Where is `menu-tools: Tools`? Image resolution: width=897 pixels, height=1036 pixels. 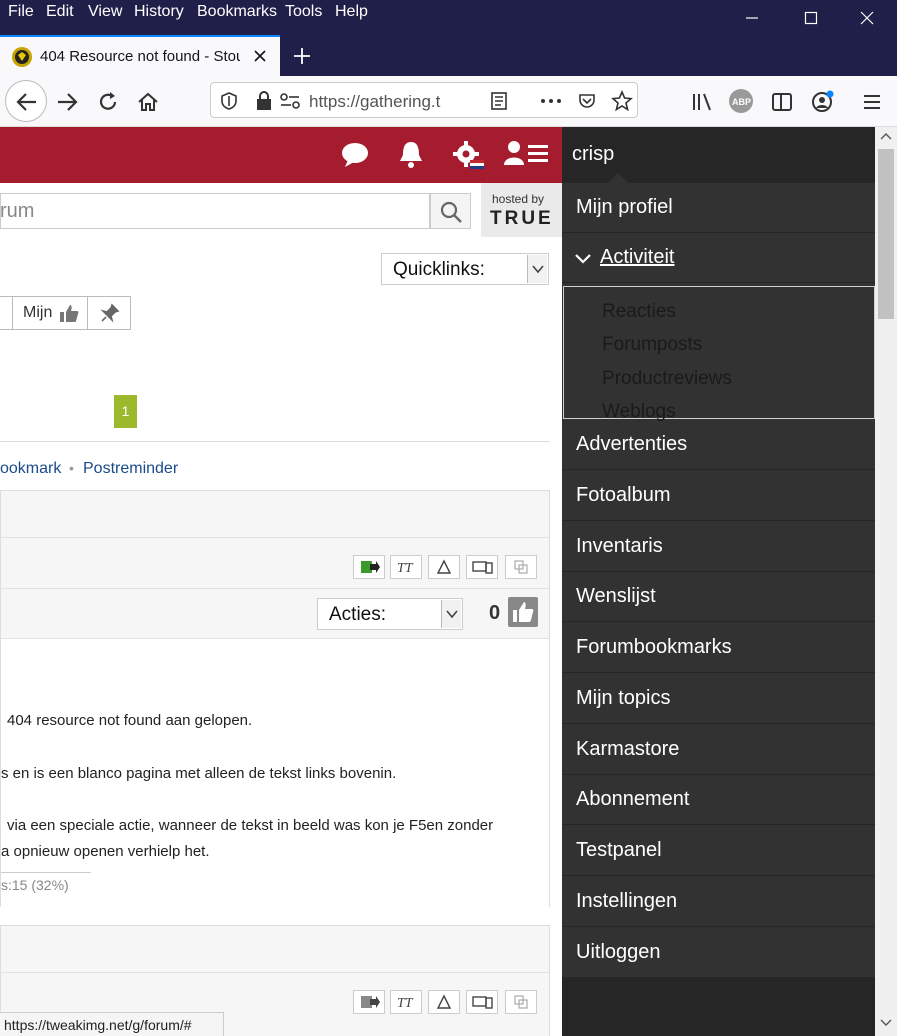 menu-tools: Tools is located at coordinates (303, 12).